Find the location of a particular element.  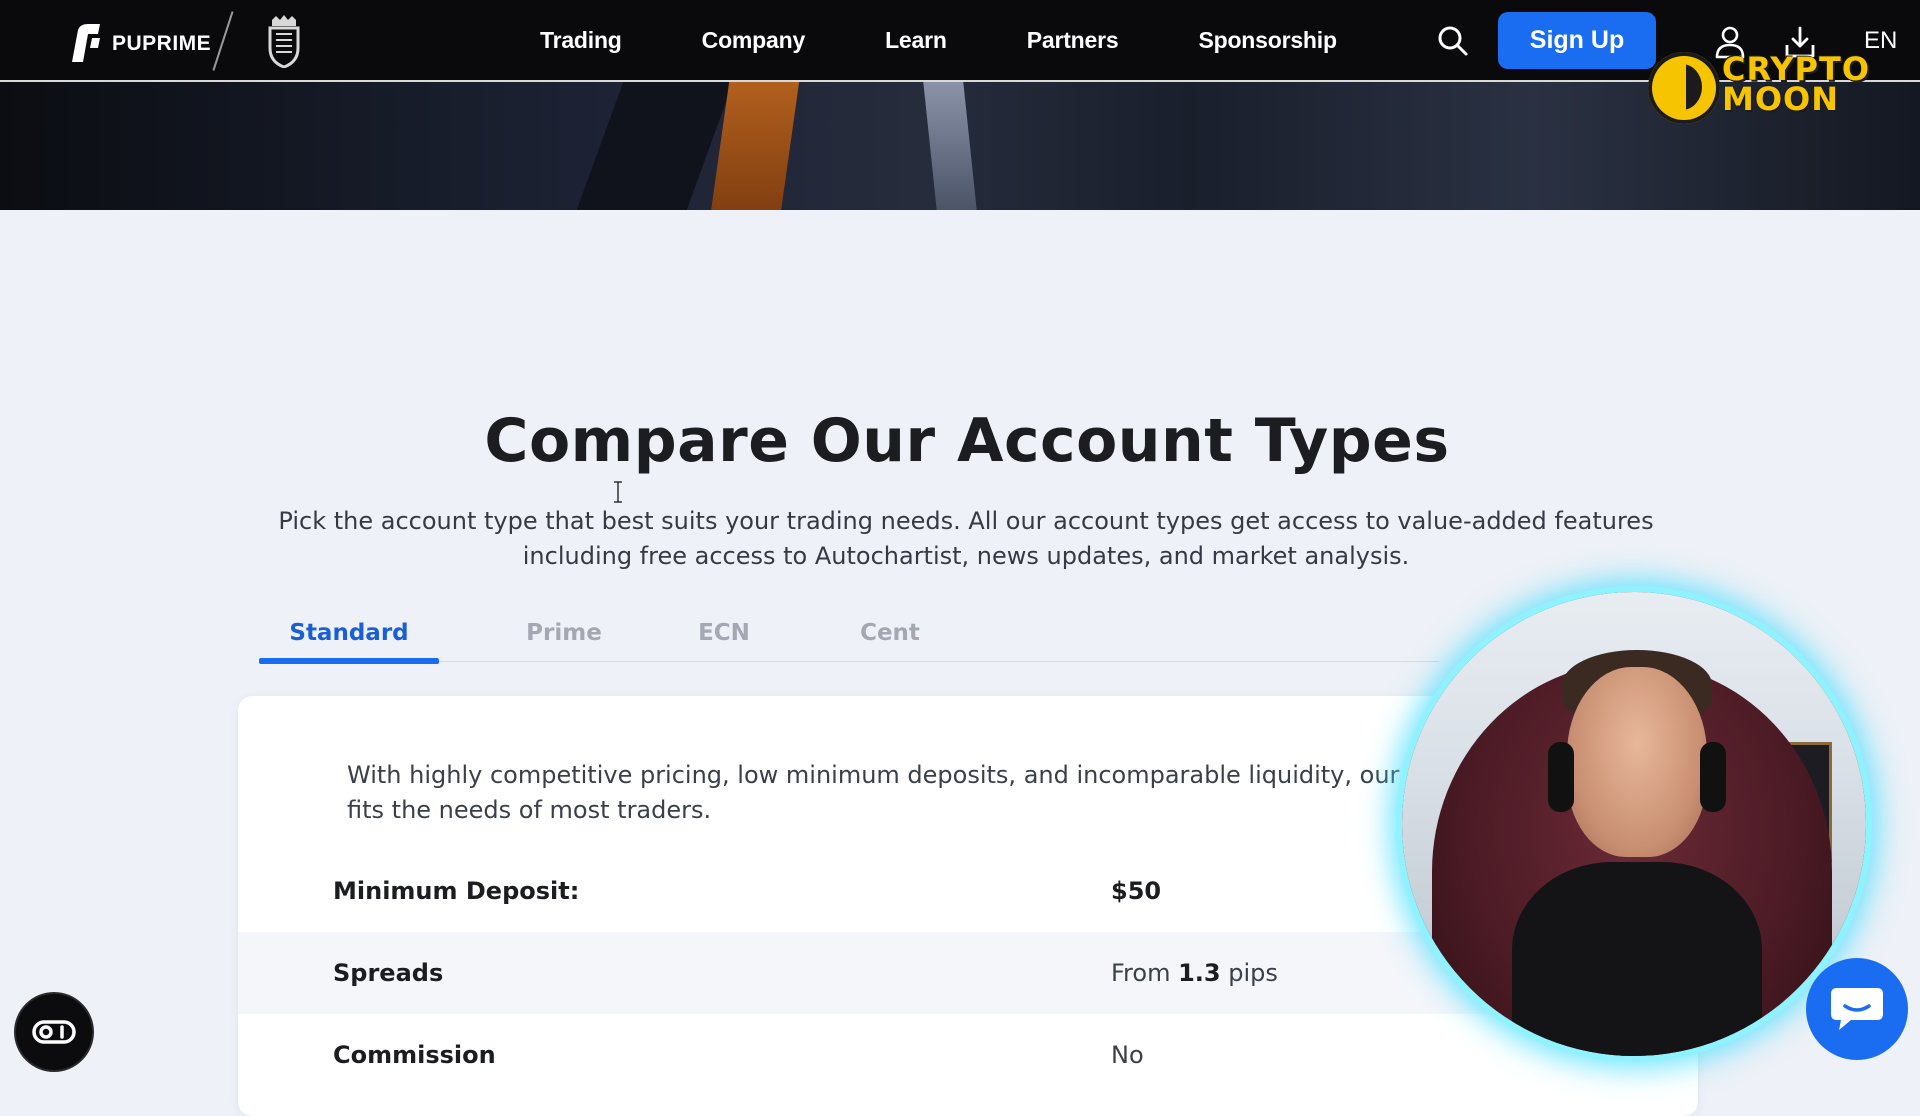

crypto-moon-watermark: CRYPTO MOON is located at coordinates (1795, 85).